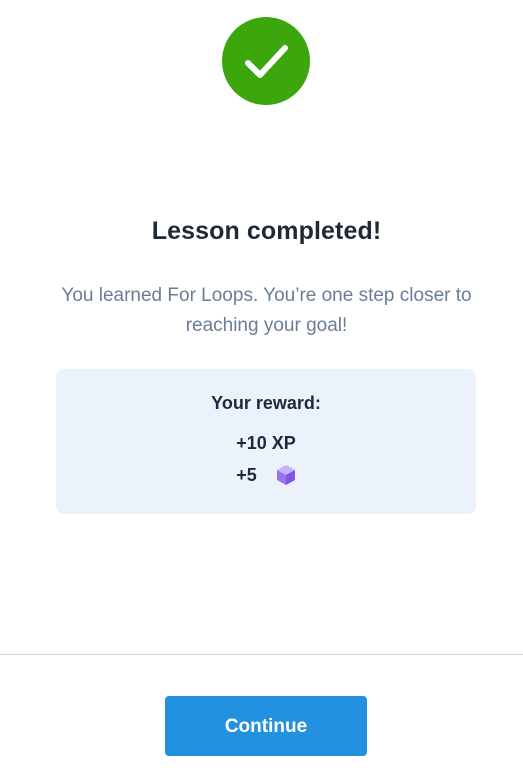 This screenshot has height=778, width=523. I want to click on reward-xp: +10 XP, so click(266, 443).